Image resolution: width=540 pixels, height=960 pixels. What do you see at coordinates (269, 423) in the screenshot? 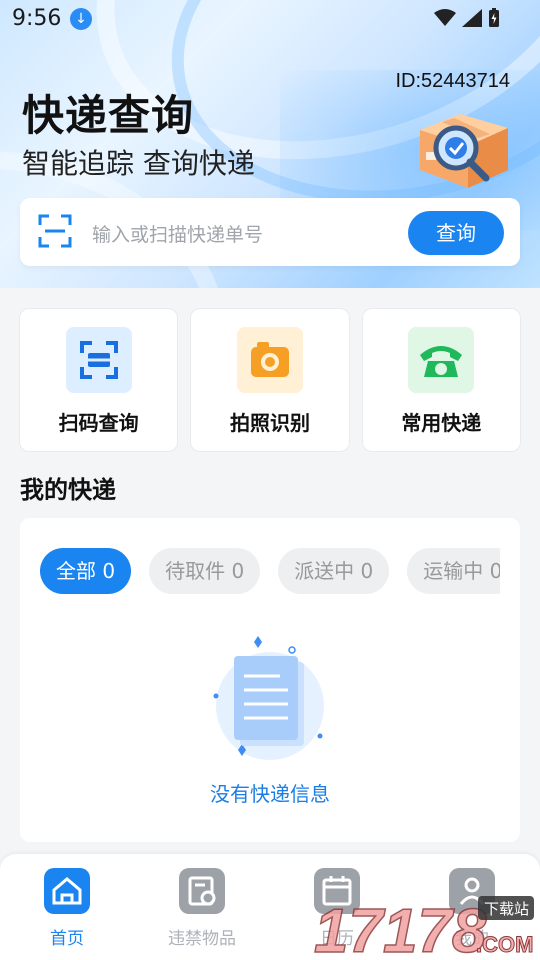
I see `photo-recognize-label: 拍照识别` at bounding box center [269, 423].